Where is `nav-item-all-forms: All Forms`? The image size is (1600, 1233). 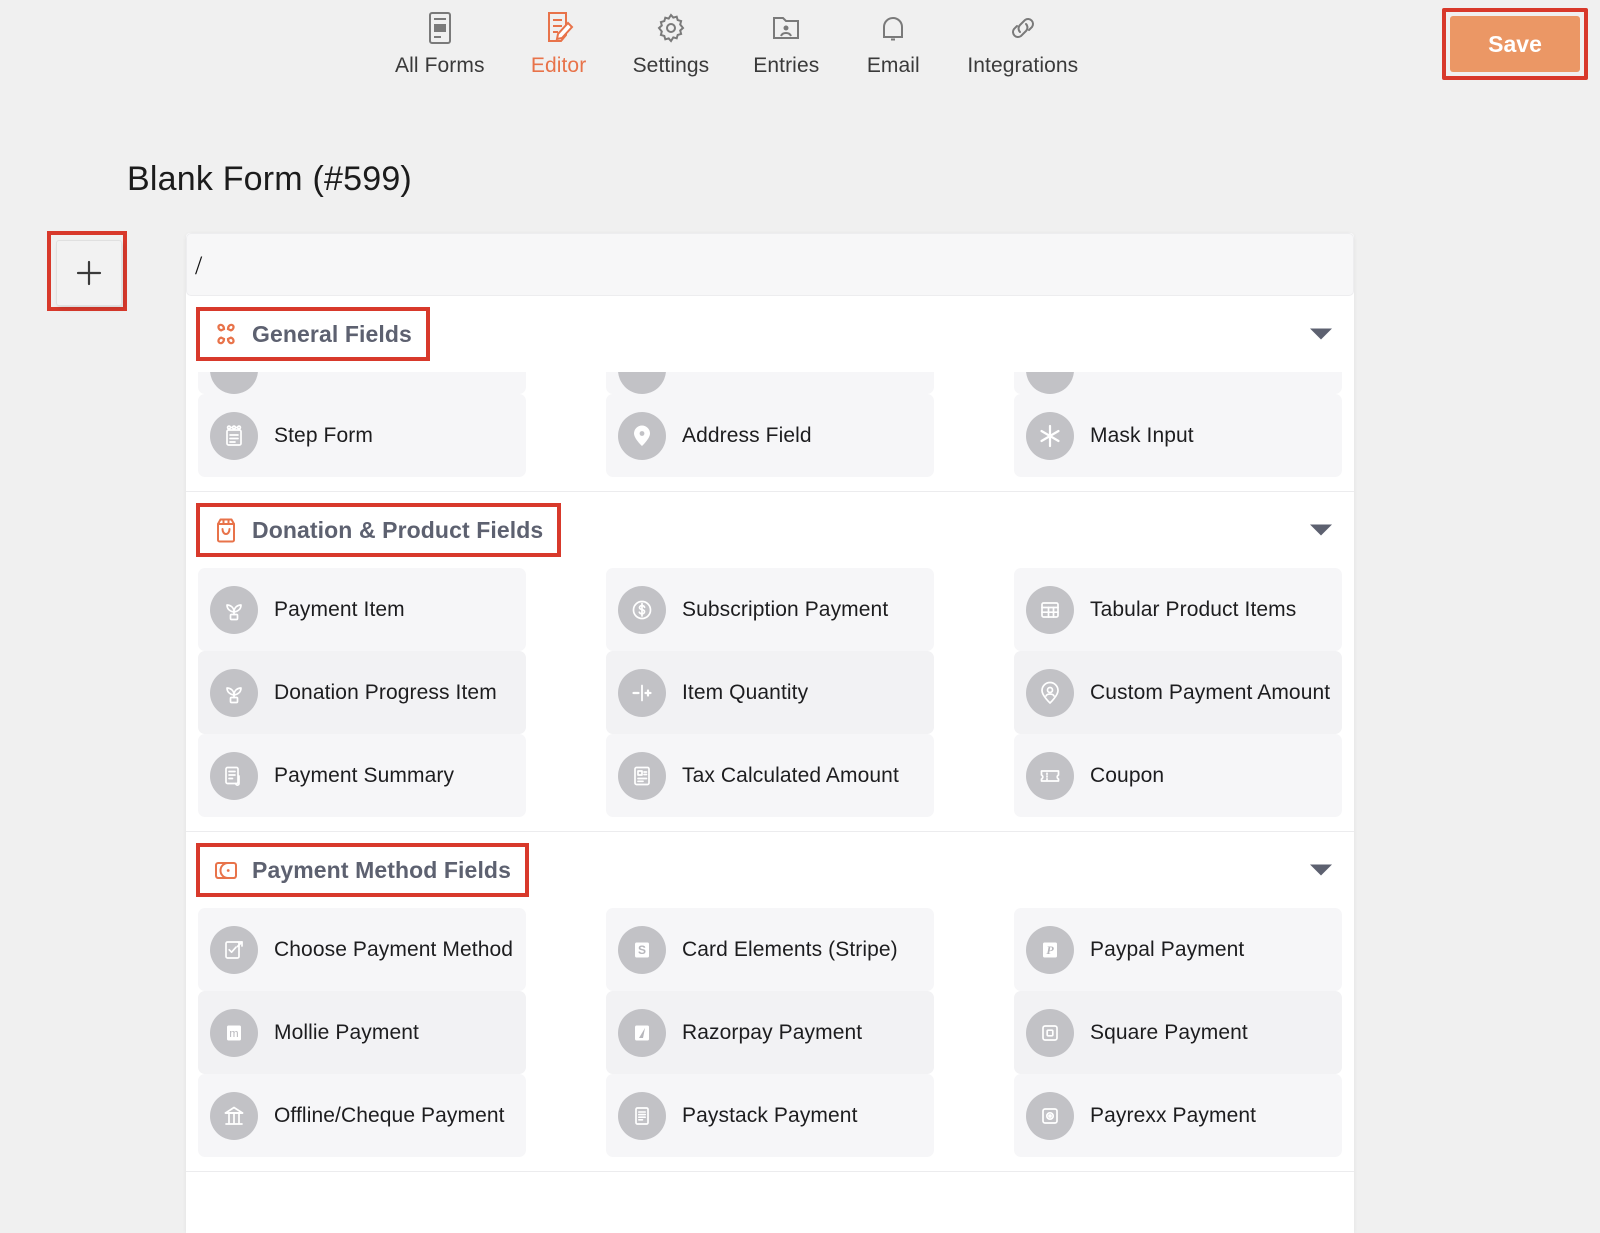
nav-item-all-forms: All Forms is located at coordinates (440, 43).